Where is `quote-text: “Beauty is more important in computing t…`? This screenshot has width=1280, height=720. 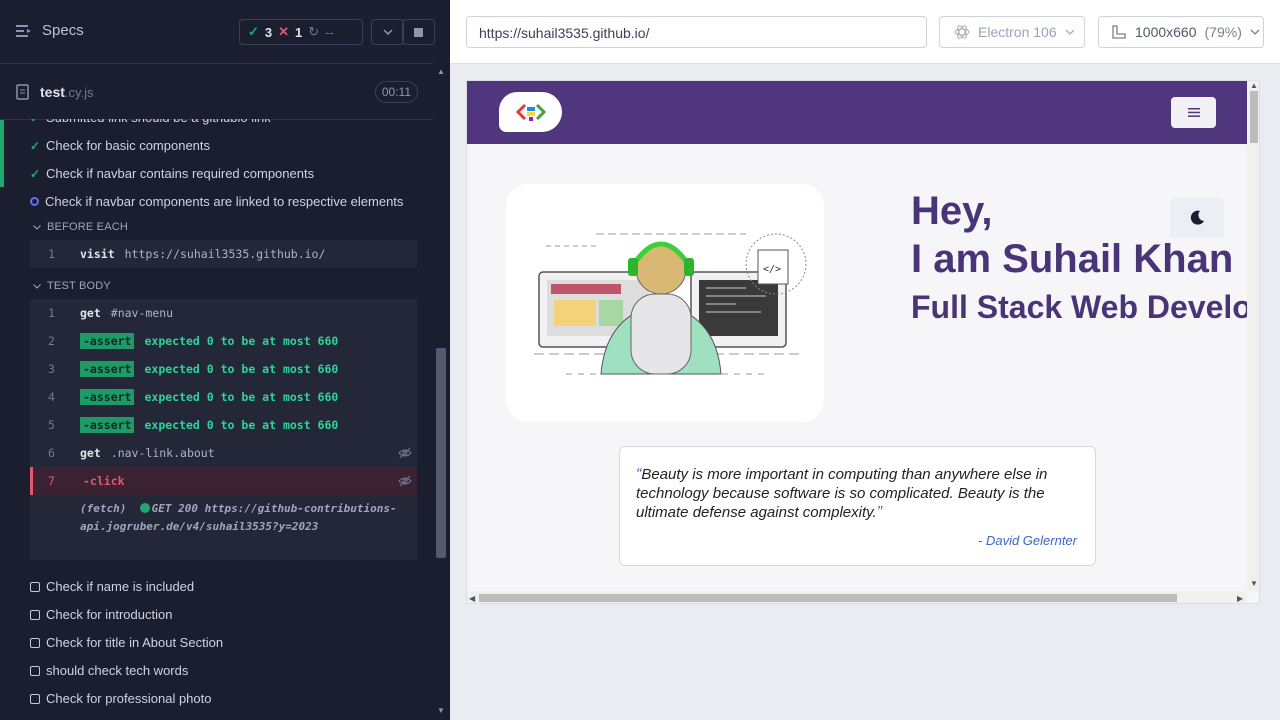
quote-text: “Beauty is more important in computing t… is located at coordinates (842, 493).